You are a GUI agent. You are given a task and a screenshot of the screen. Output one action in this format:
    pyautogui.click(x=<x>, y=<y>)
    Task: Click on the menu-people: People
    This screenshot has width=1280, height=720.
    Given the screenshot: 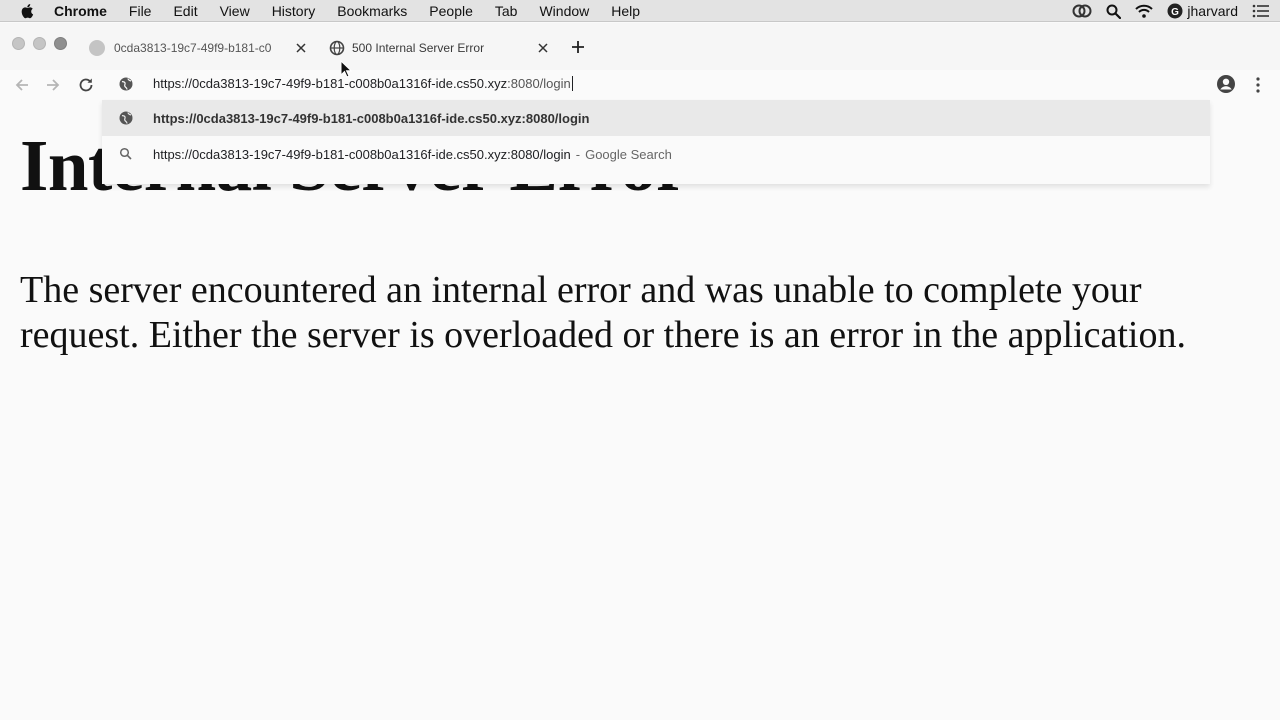 What is the action you would take?
    pyautogui.click(x=451, y=11)
    